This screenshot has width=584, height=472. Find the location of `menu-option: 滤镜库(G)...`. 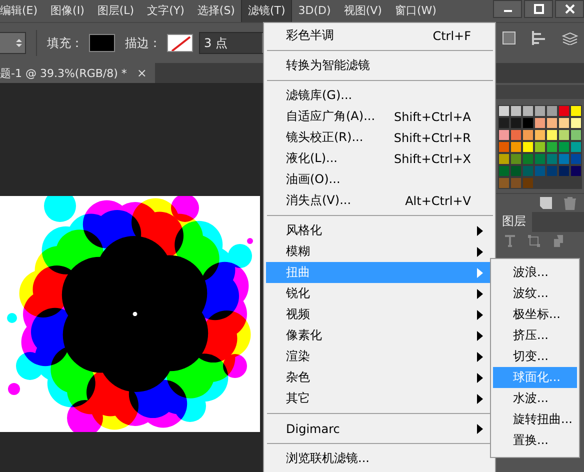

menu-option: 滤镜库(G)... is located at coordinates (379, 95).